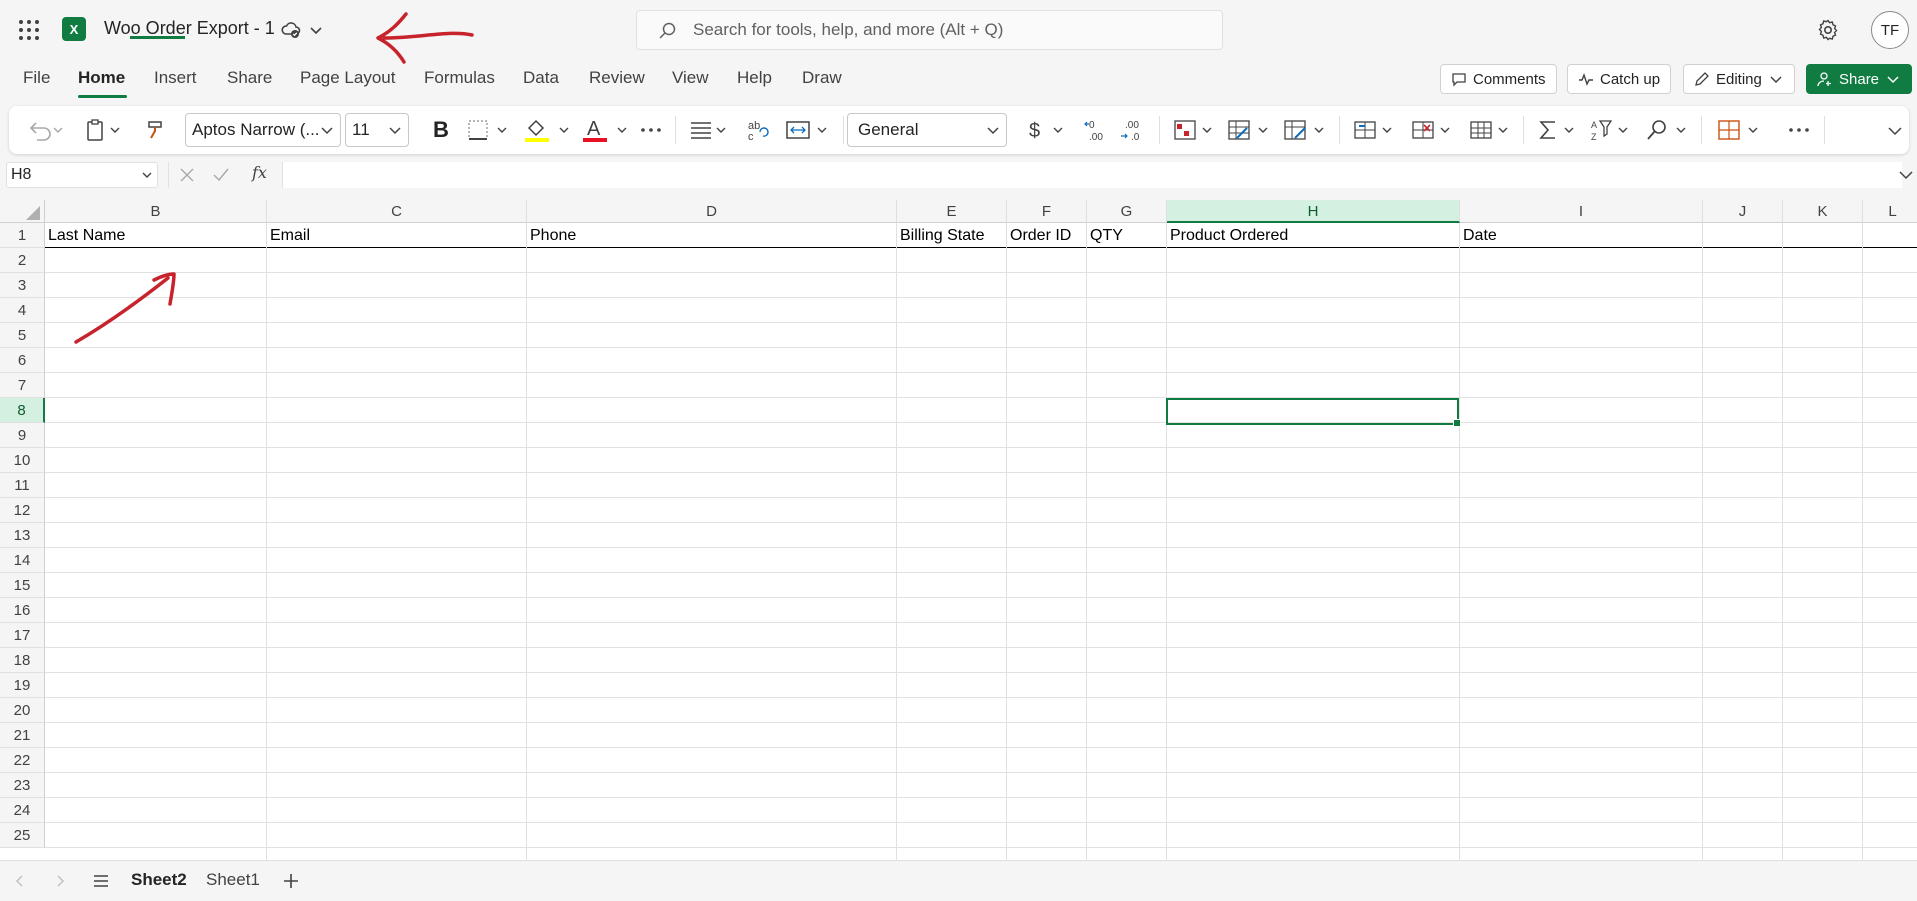 This screenshot has height=901, width=1917. What do you see at coordinates (1097, 130) in the screenshot?
I see `increase-decimal-icon: 0.00` at bounding box center [1097, 130].